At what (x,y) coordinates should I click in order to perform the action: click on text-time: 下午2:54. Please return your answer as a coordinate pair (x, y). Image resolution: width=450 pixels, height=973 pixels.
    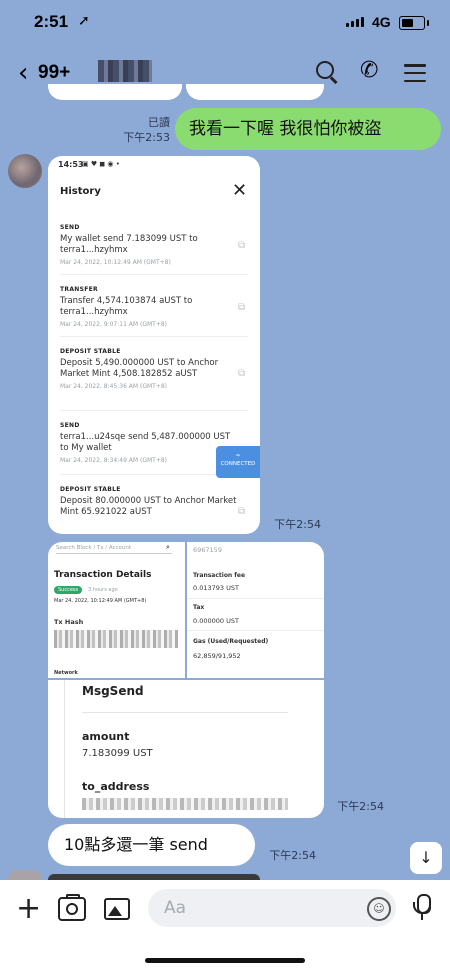
    Looking at the image, I should click on (292, 855).